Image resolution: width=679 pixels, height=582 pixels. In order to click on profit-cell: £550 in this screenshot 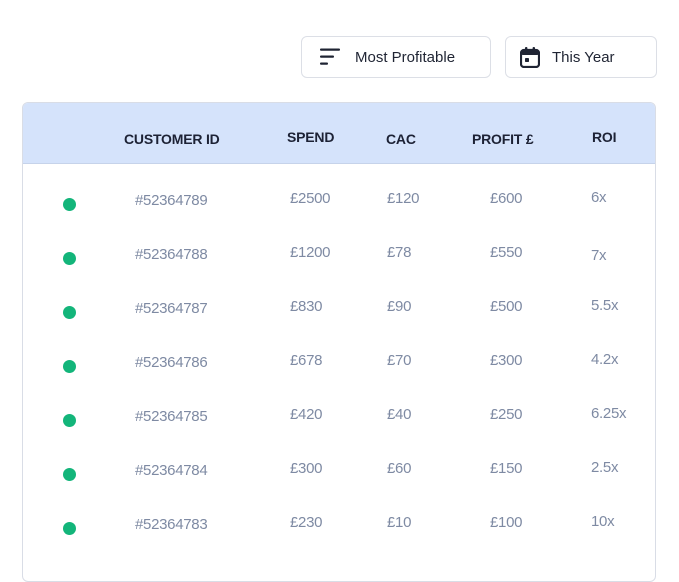, I will do `click(506, 252)`.